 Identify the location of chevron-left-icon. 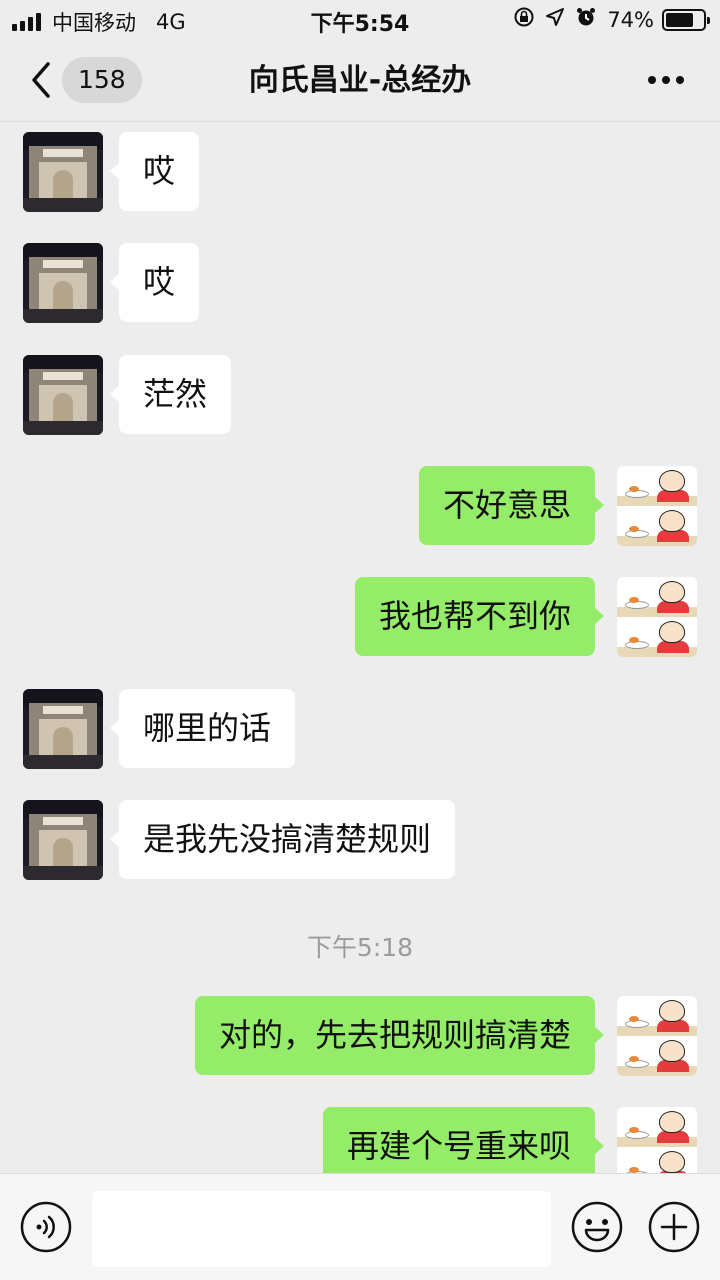
(41, 80).